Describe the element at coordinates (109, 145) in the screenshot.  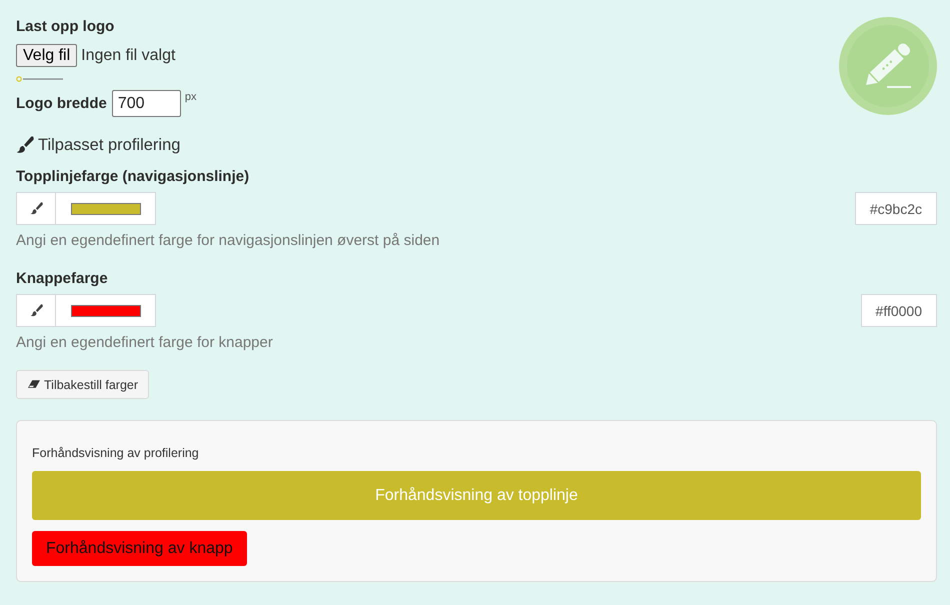
I see `section-title: Tilpasset profilering` at that location.